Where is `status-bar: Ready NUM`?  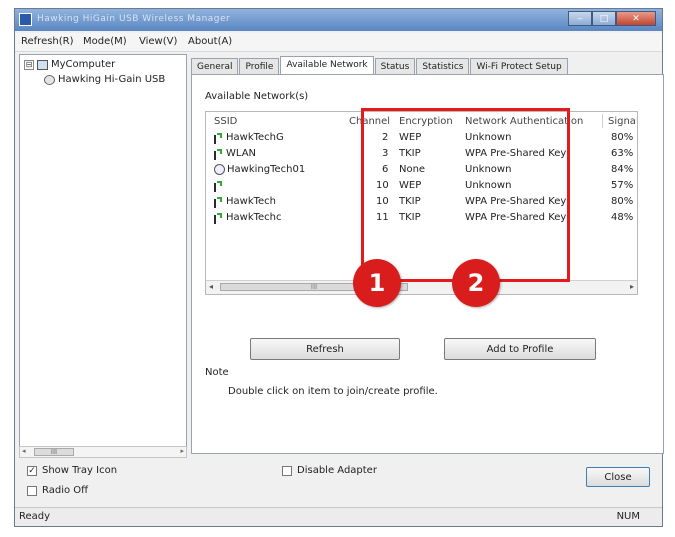
status-bar: Ready NUM is located at coordinates (338, 516).